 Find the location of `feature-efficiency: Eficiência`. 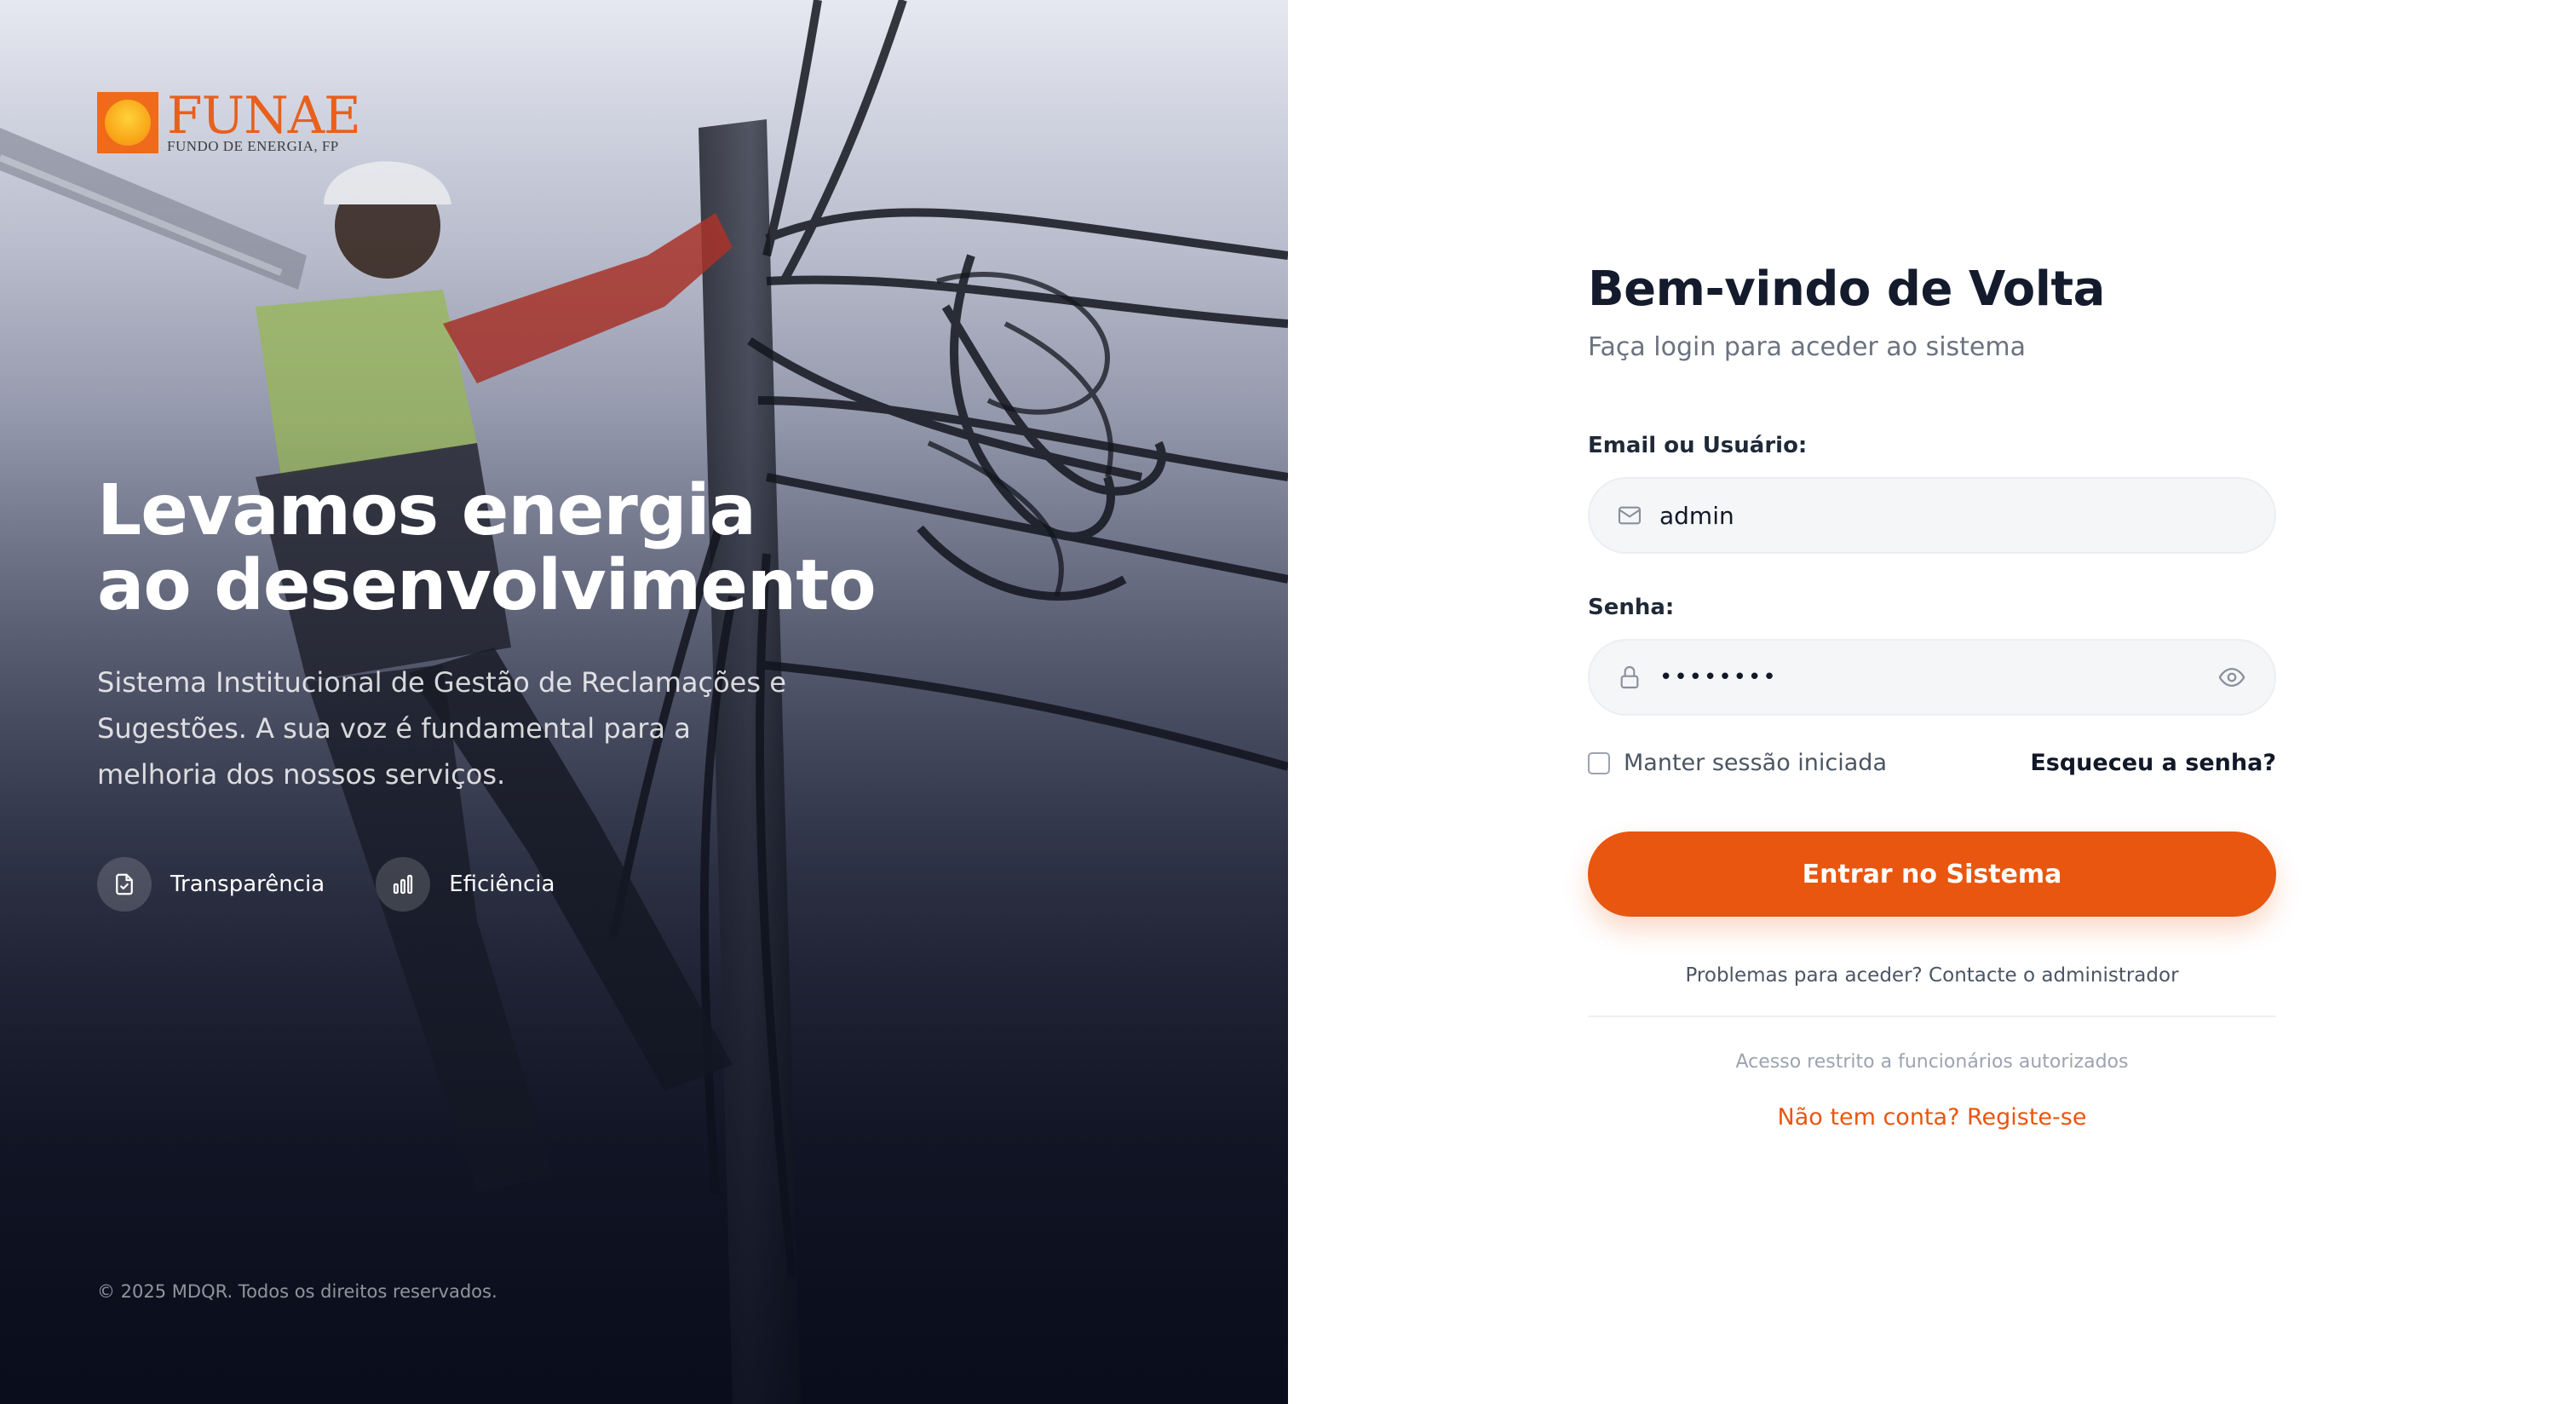

feature-efficiency: Eficiência is located at coordinates (466, 884).